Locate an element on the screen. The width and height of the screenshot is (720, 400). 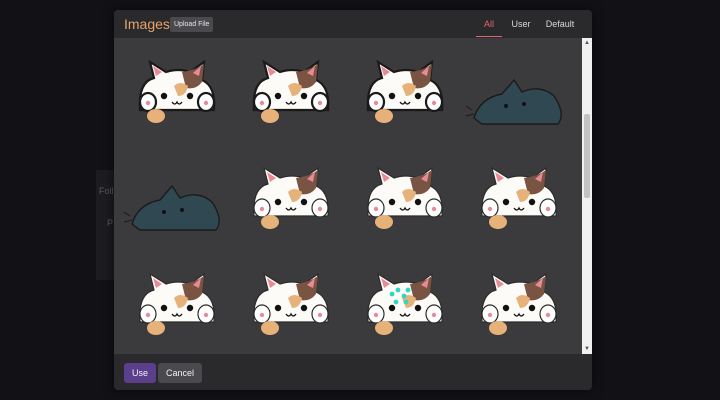
dialog-footer: Use Cancel is located at coordinates (353, 372).